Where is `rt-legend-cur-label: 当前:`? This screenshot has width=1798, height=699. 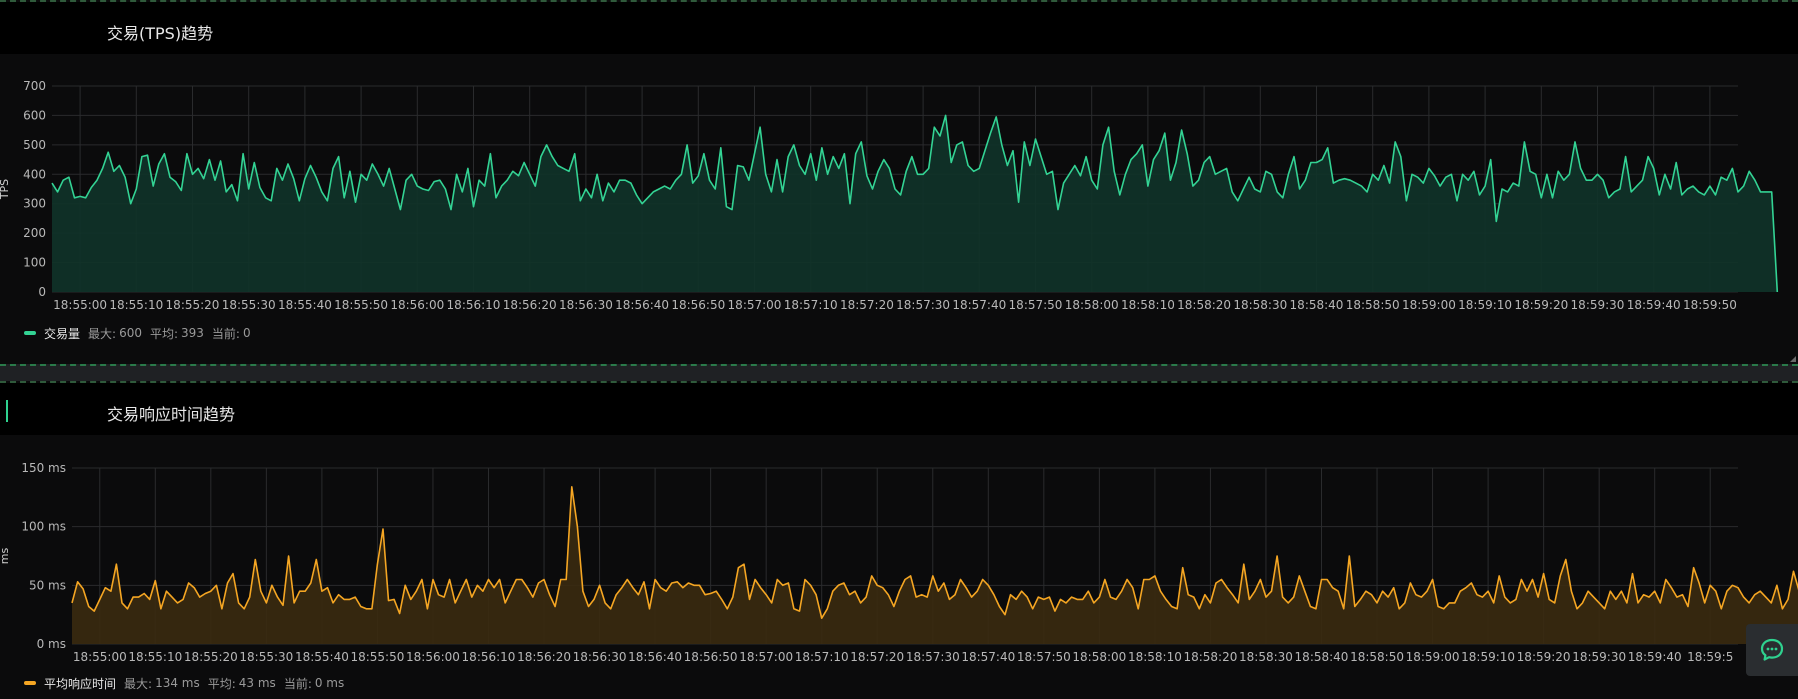
rt-legend-cur-label: 当前: is located at coordinates (297, 683).